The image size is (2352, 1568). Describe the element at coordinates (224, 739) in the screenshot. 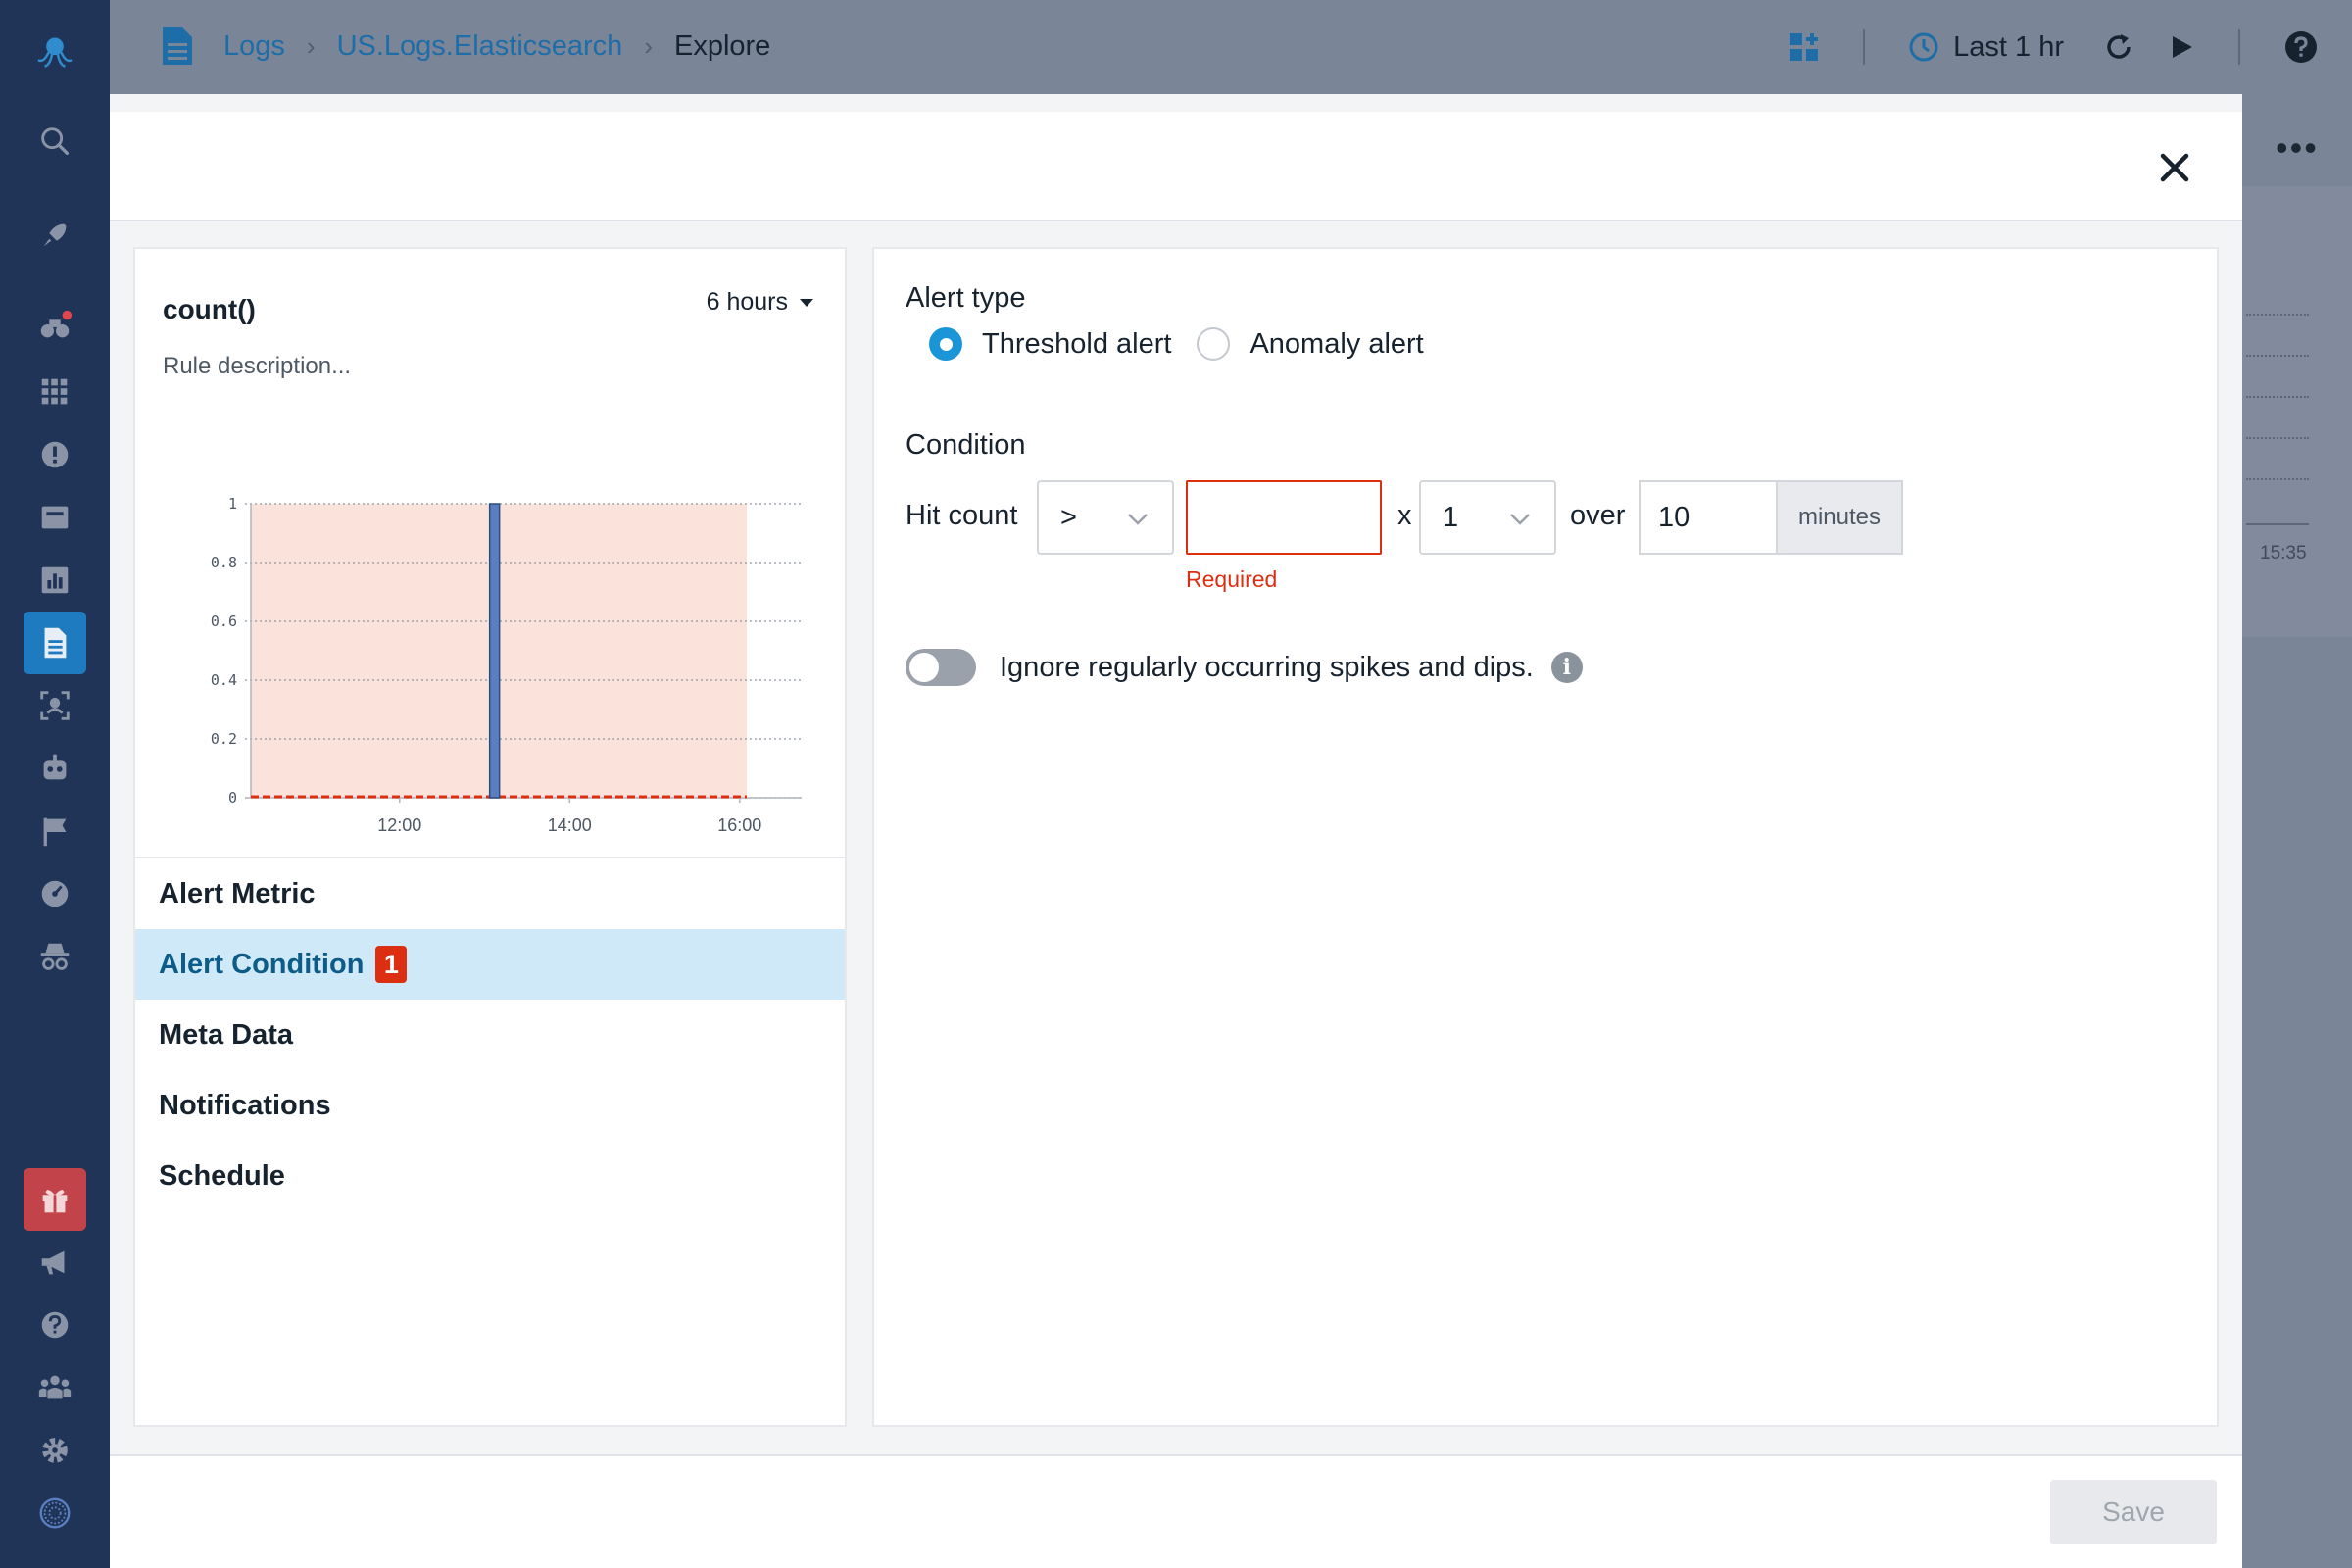

I see `y-tick-label: 0.2` at that location.